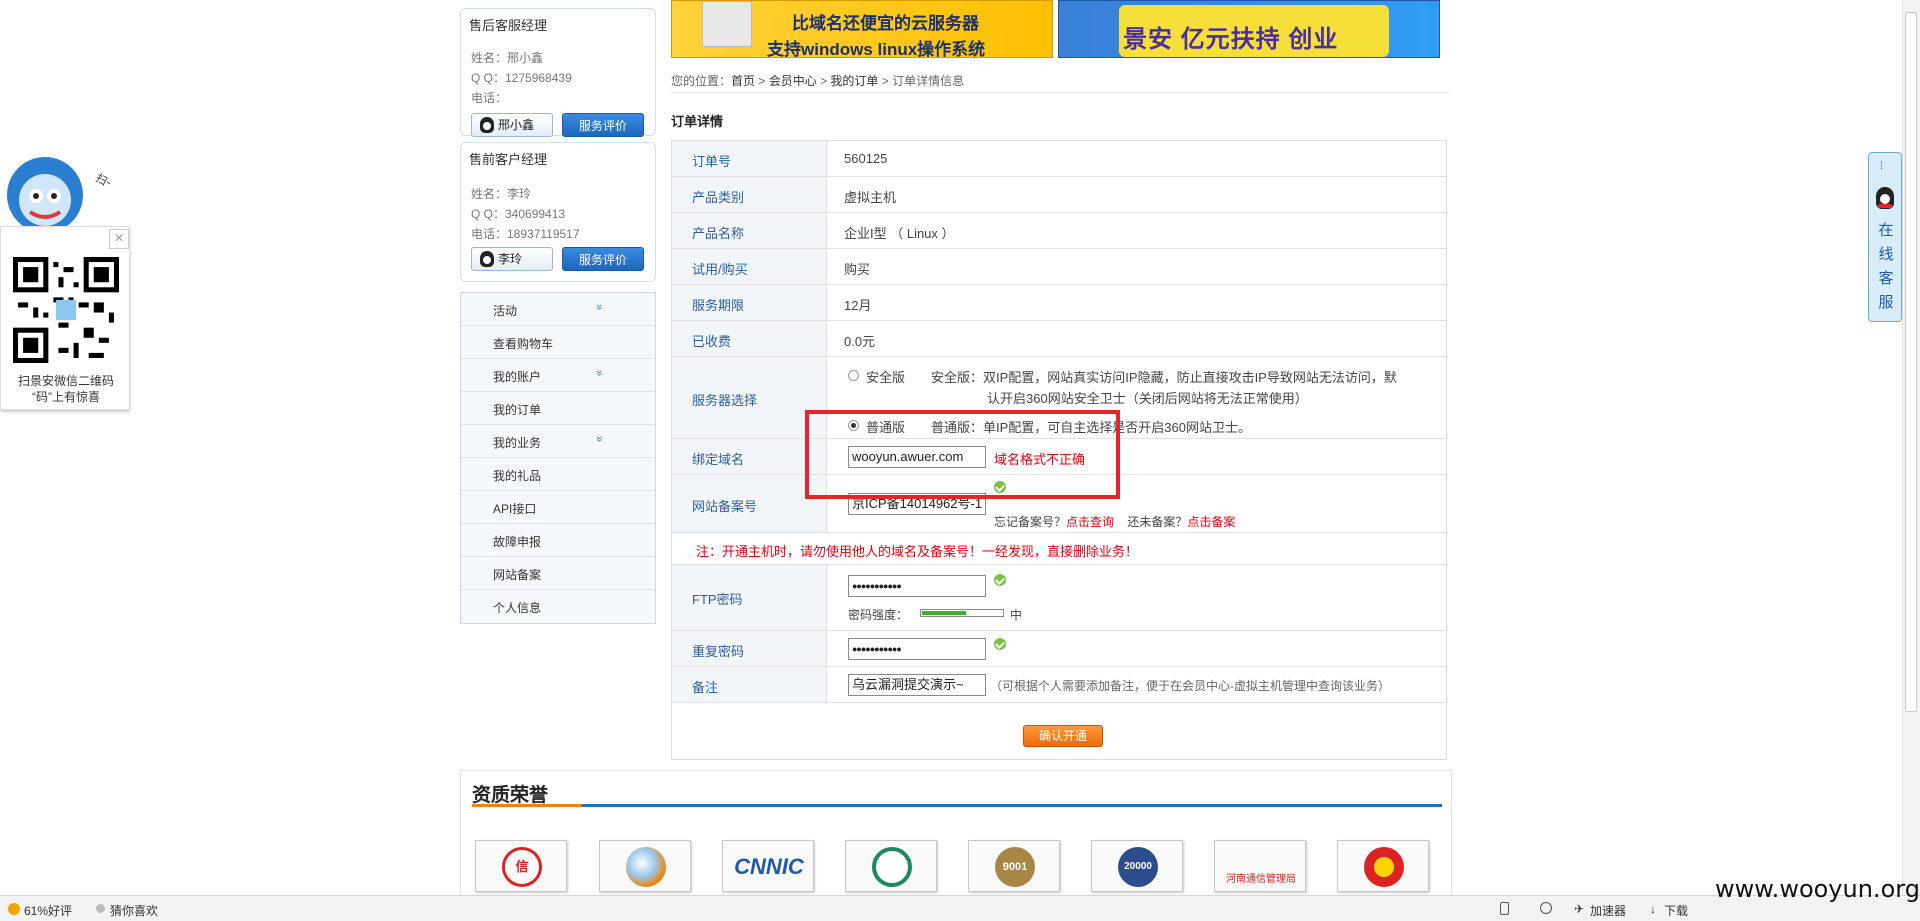 This screenshot has width=1920, height=921. What do you see at coordinates (558, 573) in the screenshot?
I see `menu-item-icp-filing: 网站备案` at bounding box center [558, 573].